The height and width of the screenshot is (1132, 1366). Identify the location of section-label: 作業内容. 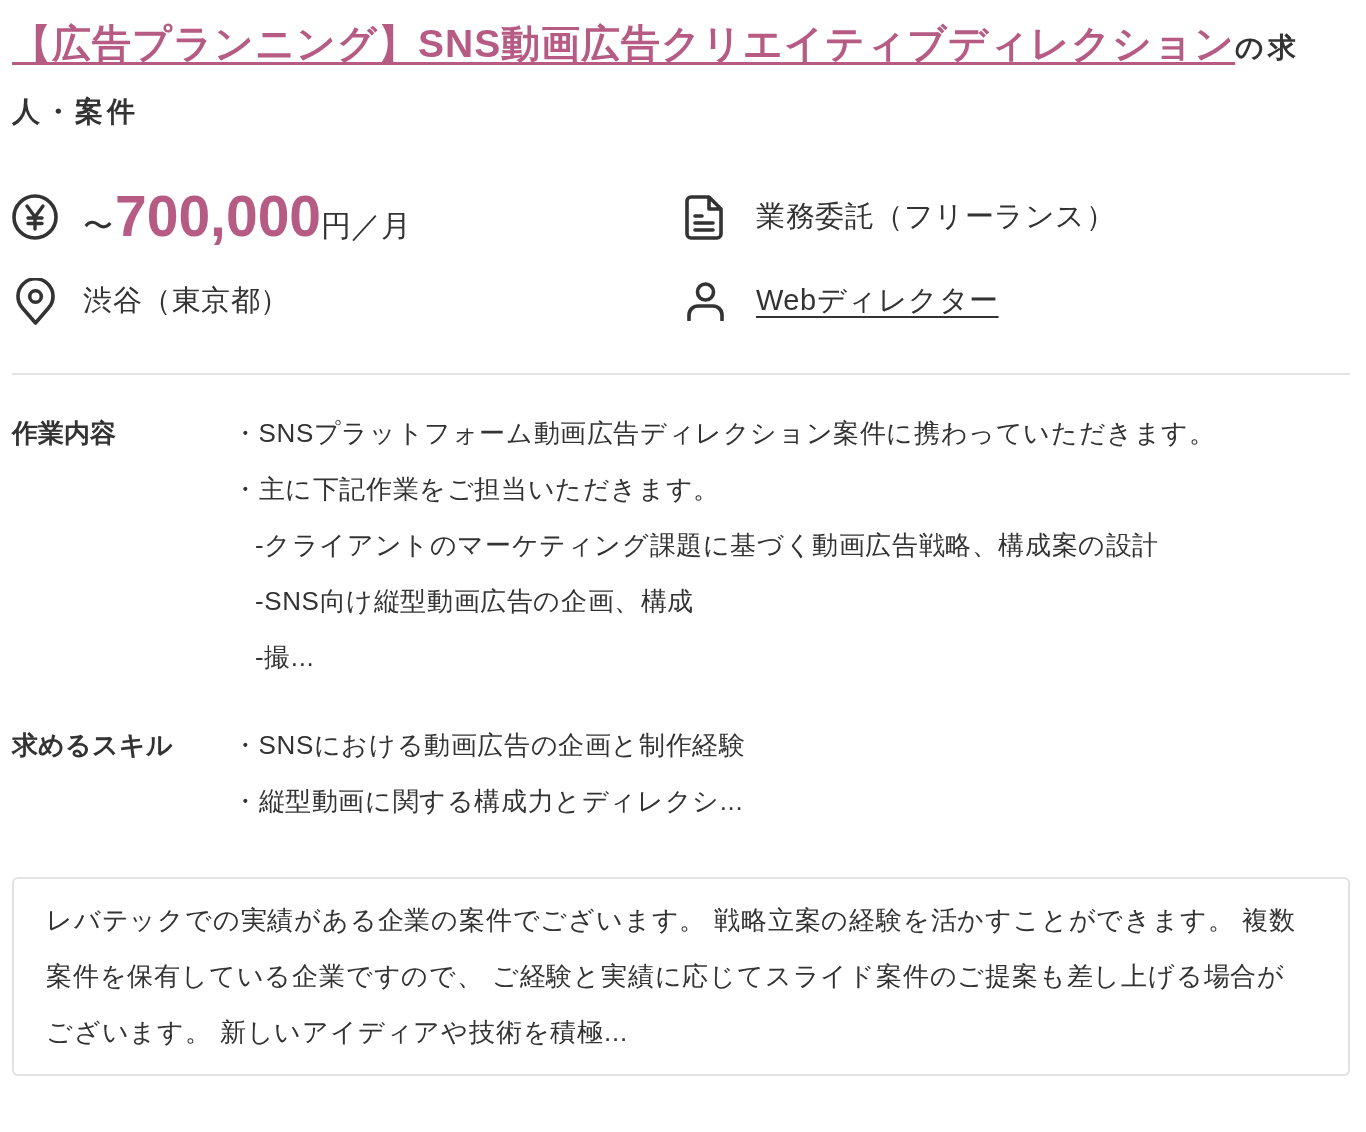
(64, 433).